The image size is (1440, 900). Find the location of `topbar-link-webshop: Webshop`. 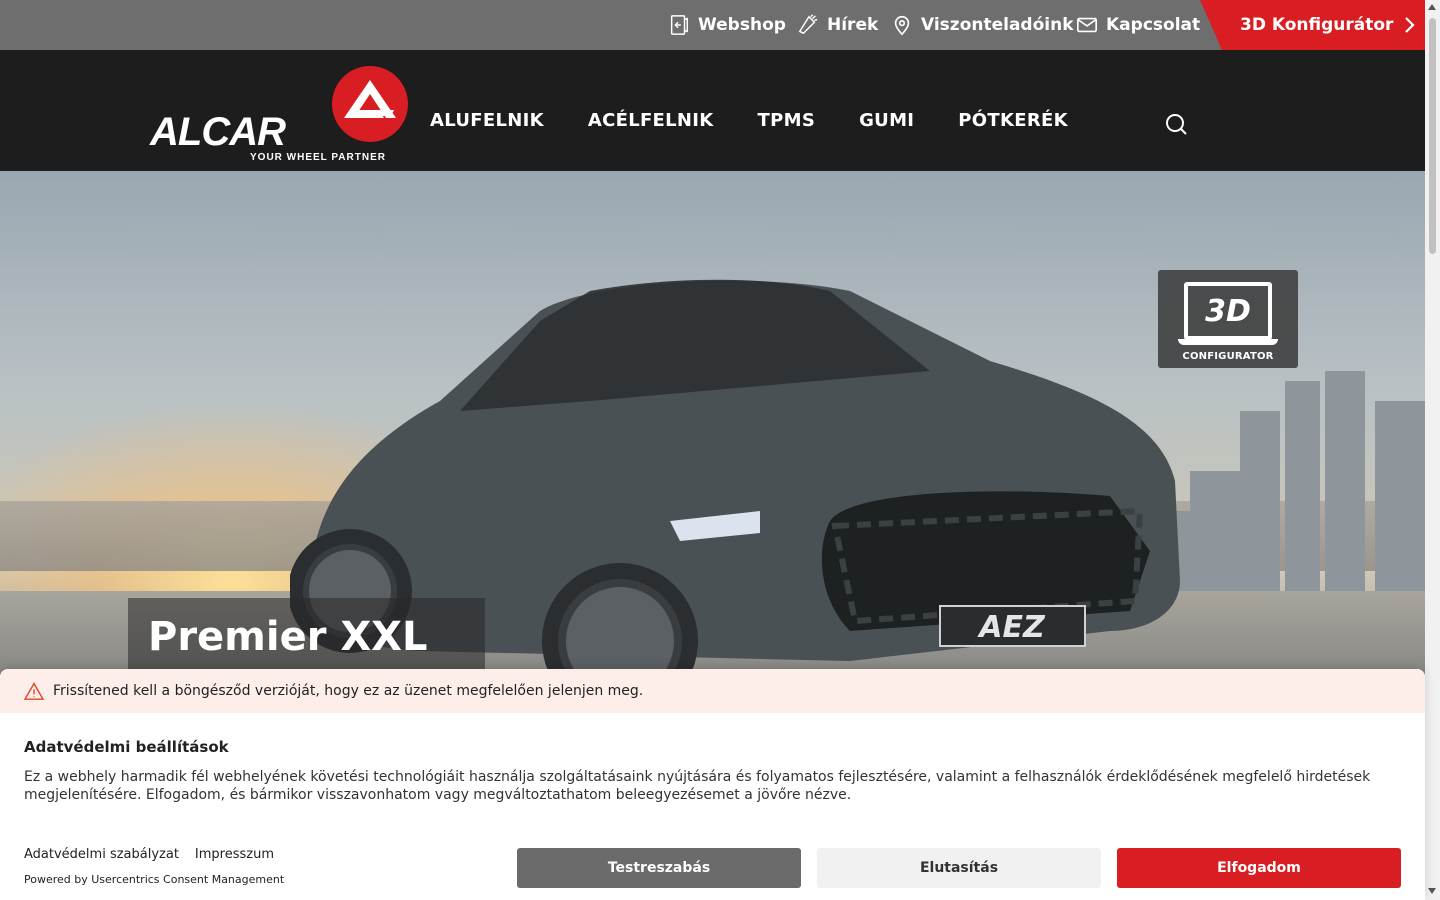

topbar-link-webshop: Webshop is located at coordinates (727, 25).